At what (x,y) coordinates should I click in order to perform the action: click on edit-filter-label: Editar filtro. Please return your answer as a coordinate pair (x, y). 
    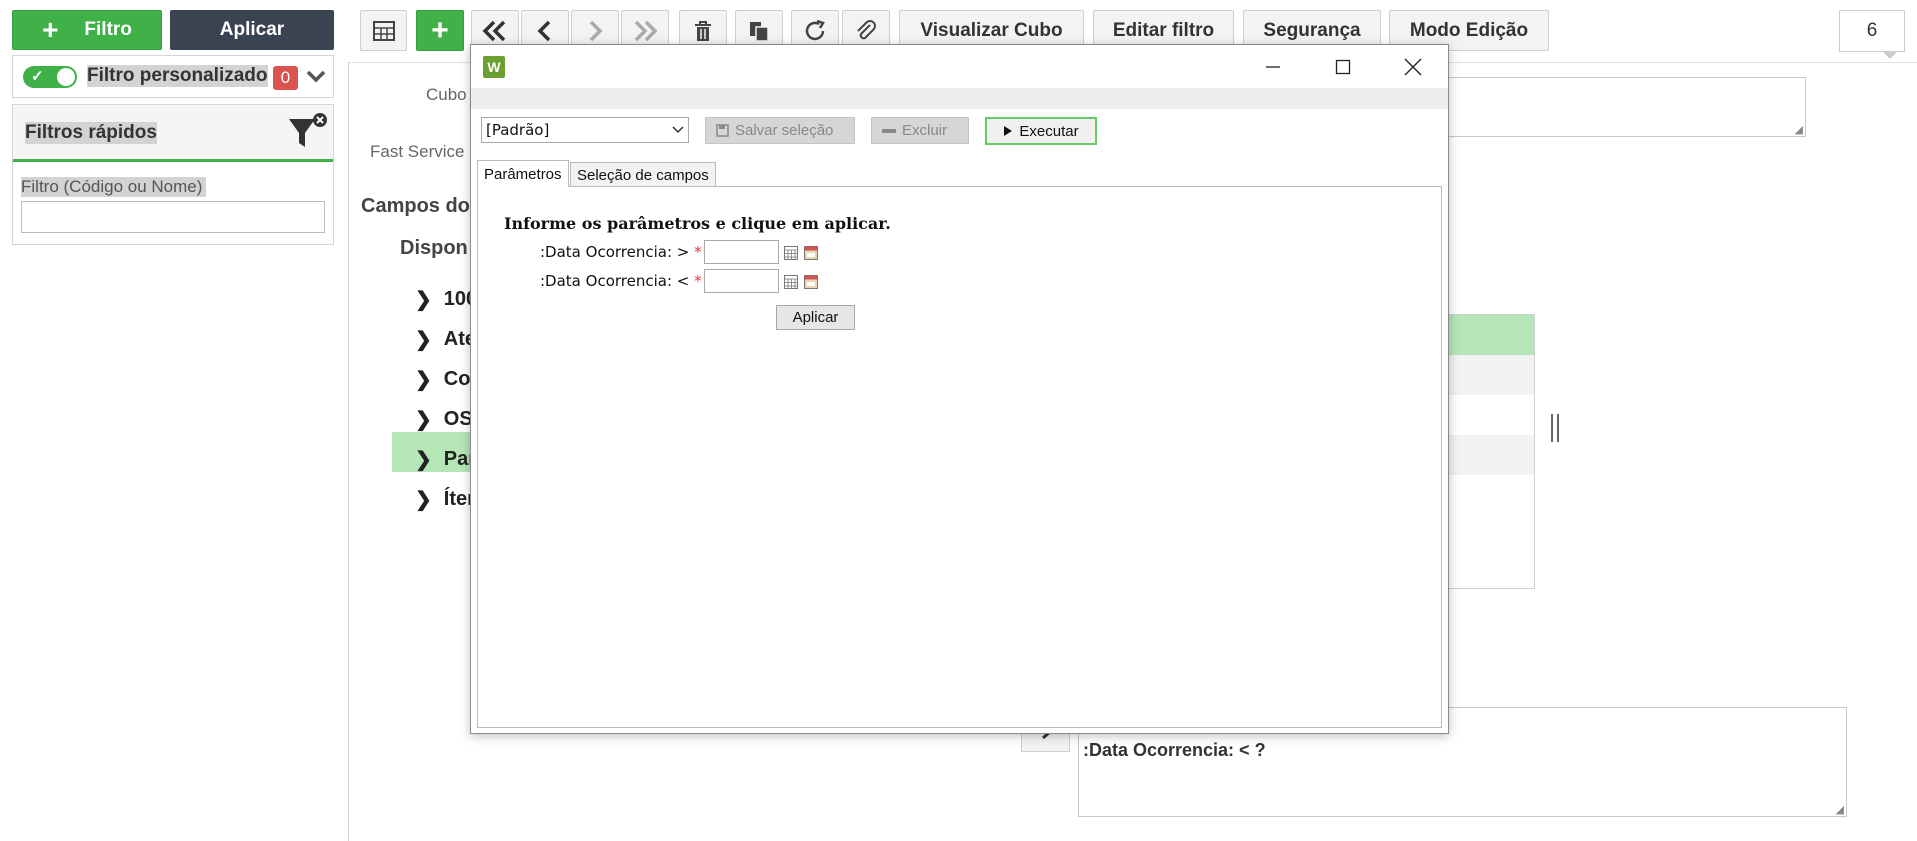
    Looking at the image, I should click on (1163, 30).